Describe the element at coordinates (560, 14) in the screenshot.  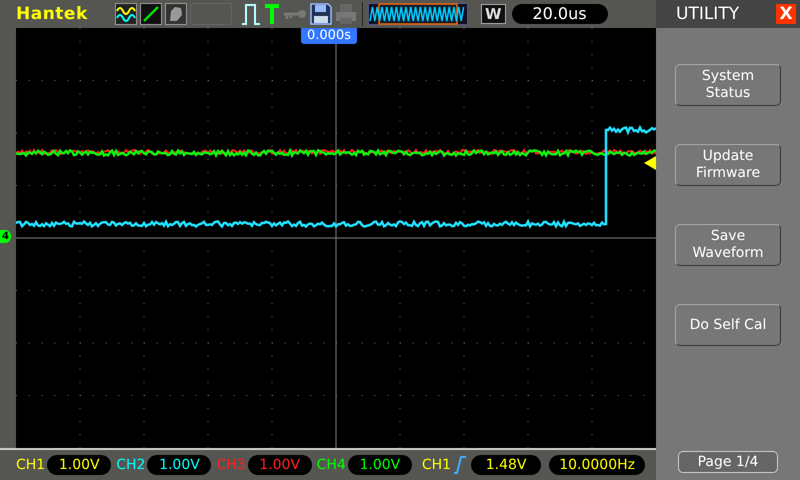
I see `timebase-readout: 20.0us` at that location.